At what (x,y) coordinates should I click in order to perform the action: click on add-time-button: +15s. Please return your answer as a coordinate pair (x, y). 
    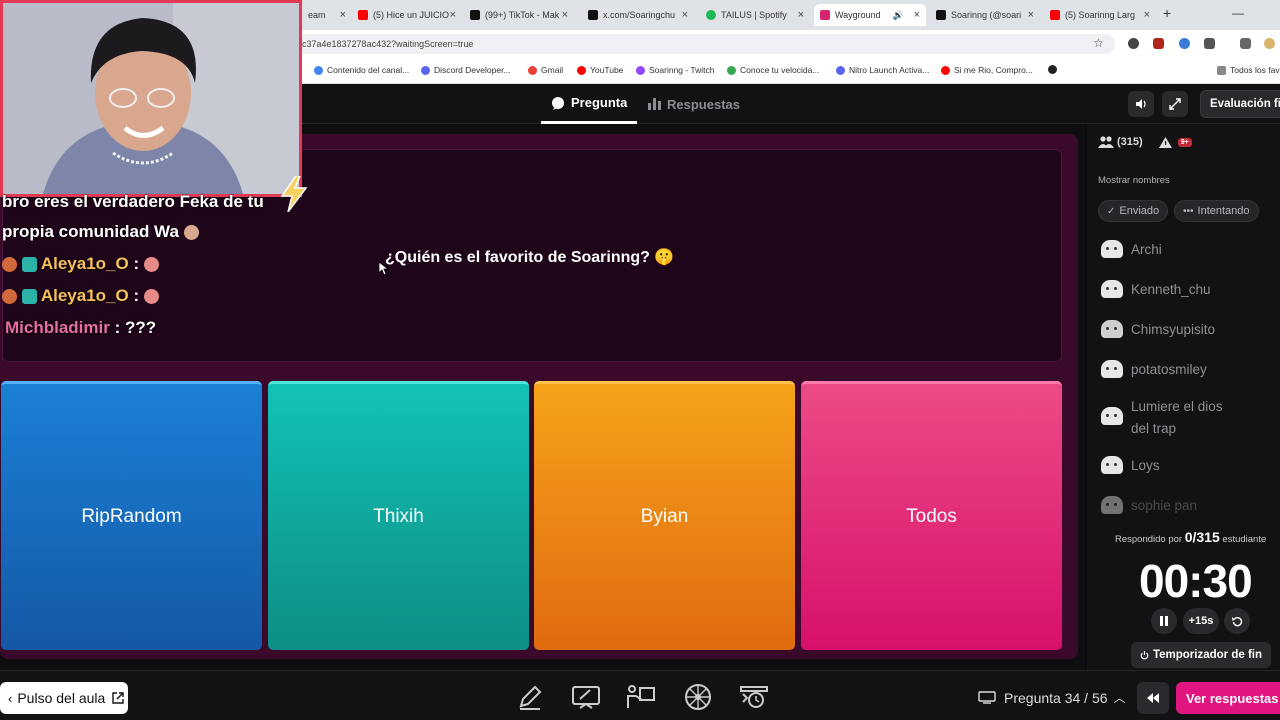
    Looking at the image, I should click on (1201, 621).